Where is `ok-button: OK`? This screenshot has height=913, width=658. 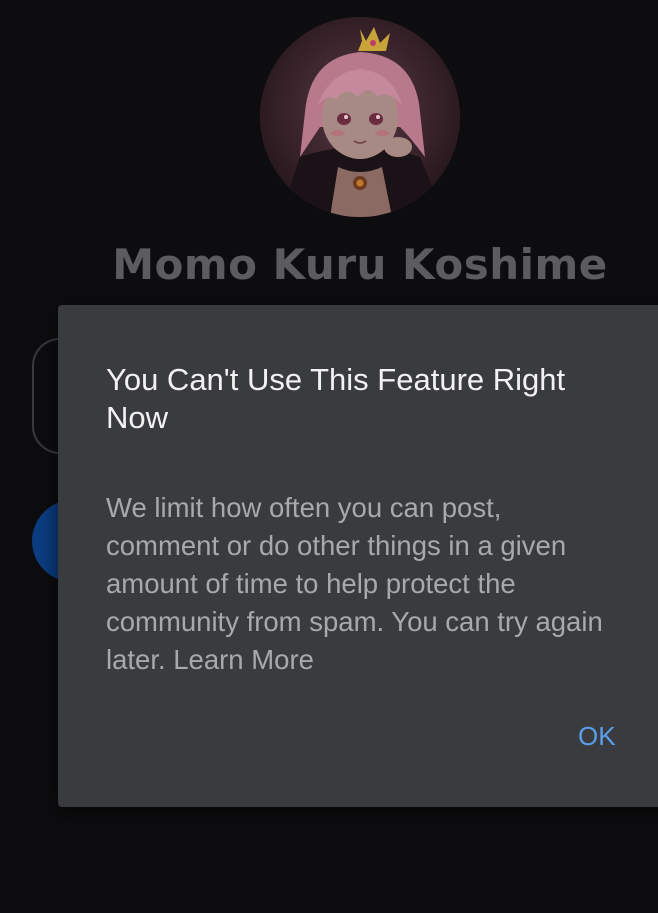
ok-button: OK is located at coordinates (597, 736).